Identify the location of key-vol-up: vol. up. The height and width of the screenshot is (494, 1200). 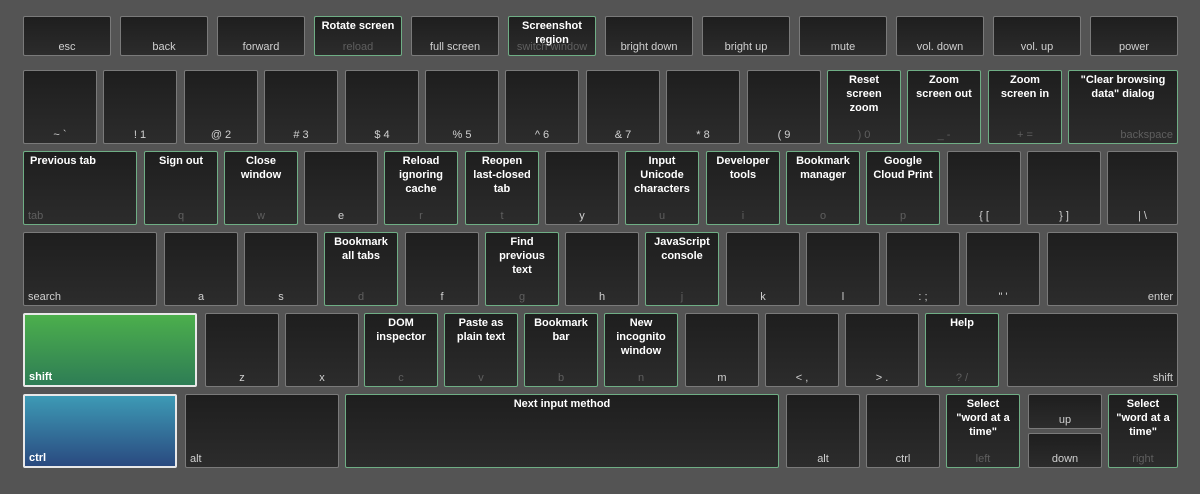
(1037, 36).